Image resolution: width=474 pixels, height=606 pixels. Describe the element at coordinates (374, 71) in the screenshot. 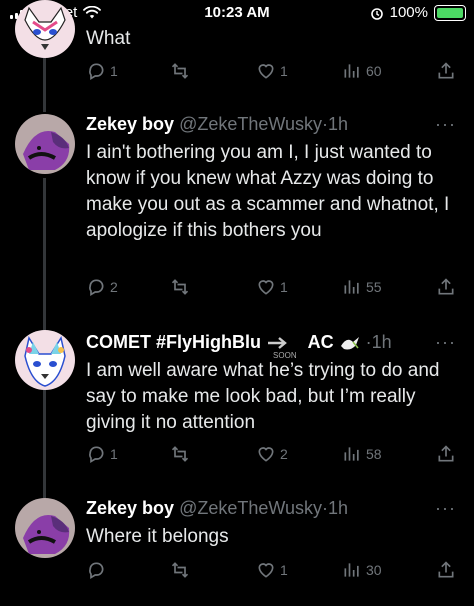

I see `views-count: 60` at that location.